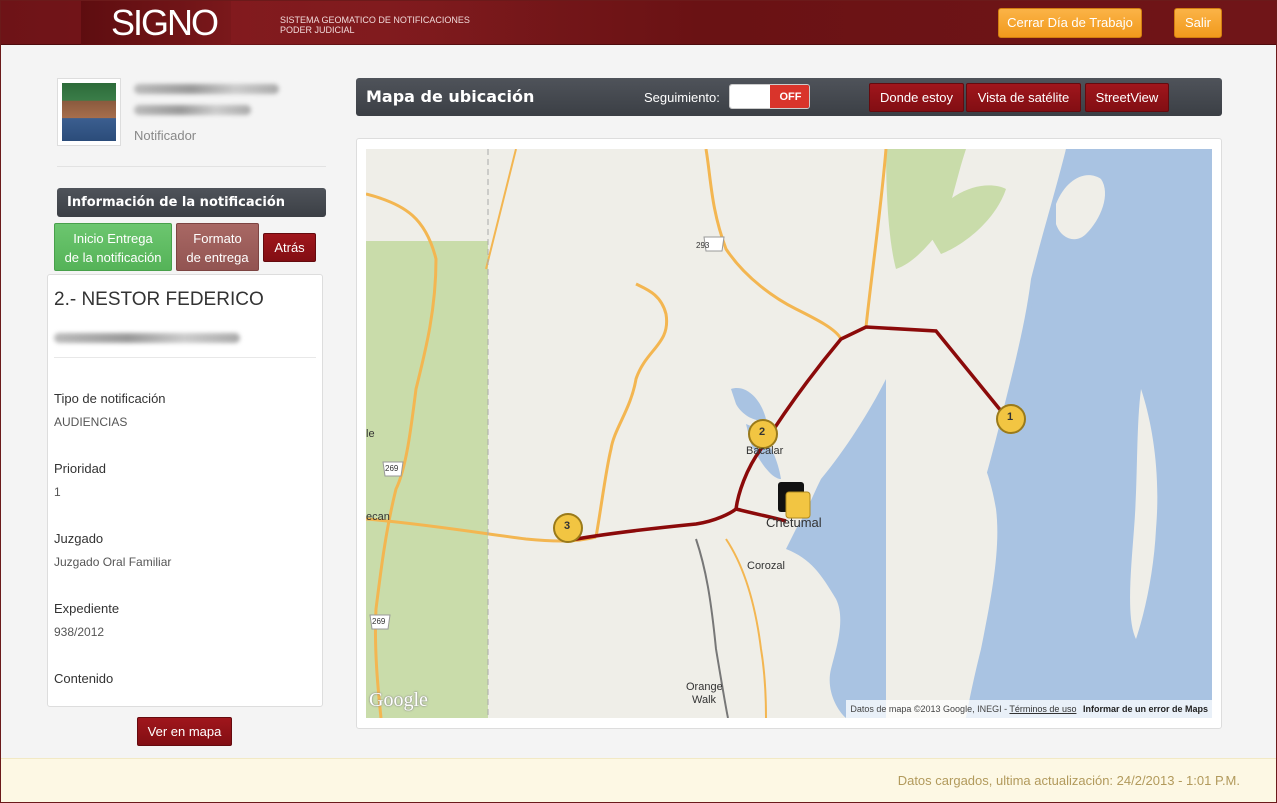 The width and height of the screenshot is (1277, 803). What do you see at coordinates (192, 110) in the screenshot?
I see `redacted-user-surname` at bounding box center [192, 110].